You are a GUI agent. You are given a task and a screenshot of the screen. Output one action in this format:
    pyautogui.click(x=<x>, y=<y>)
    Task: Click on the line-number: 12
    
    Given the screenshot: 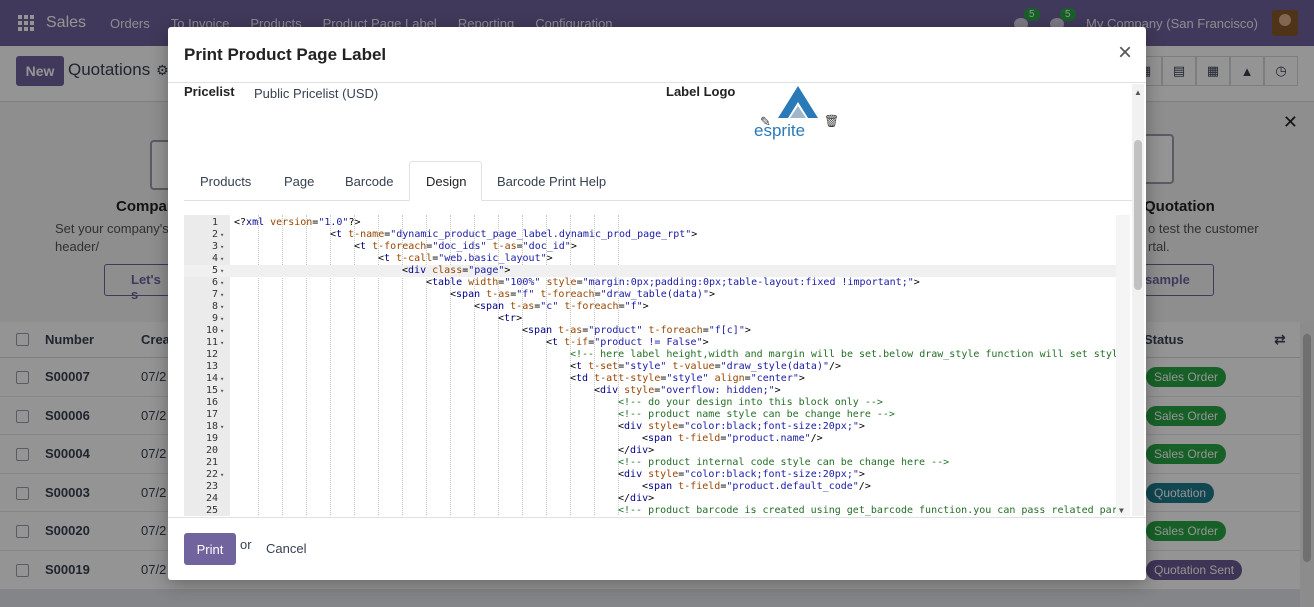 What is the action you would take?
    pyautogui.click(x=211, y=354)
    